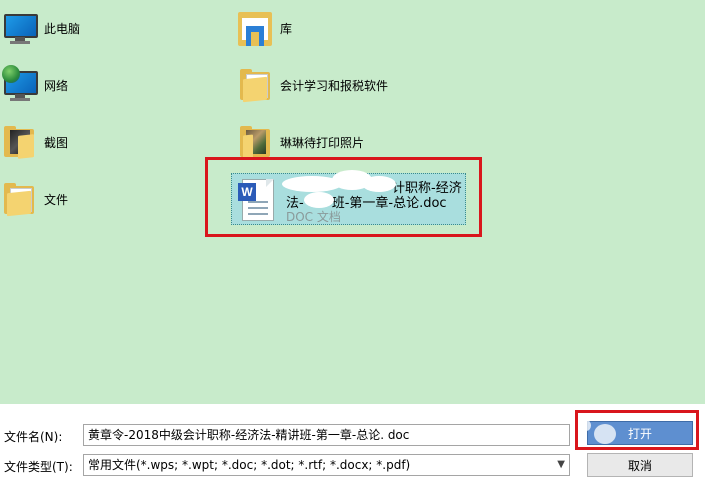  What do you see at coordinates (322, 142) in the screenshot?
I see `item-label: 琳琳待打印照片` at bounding box center [322, 142].